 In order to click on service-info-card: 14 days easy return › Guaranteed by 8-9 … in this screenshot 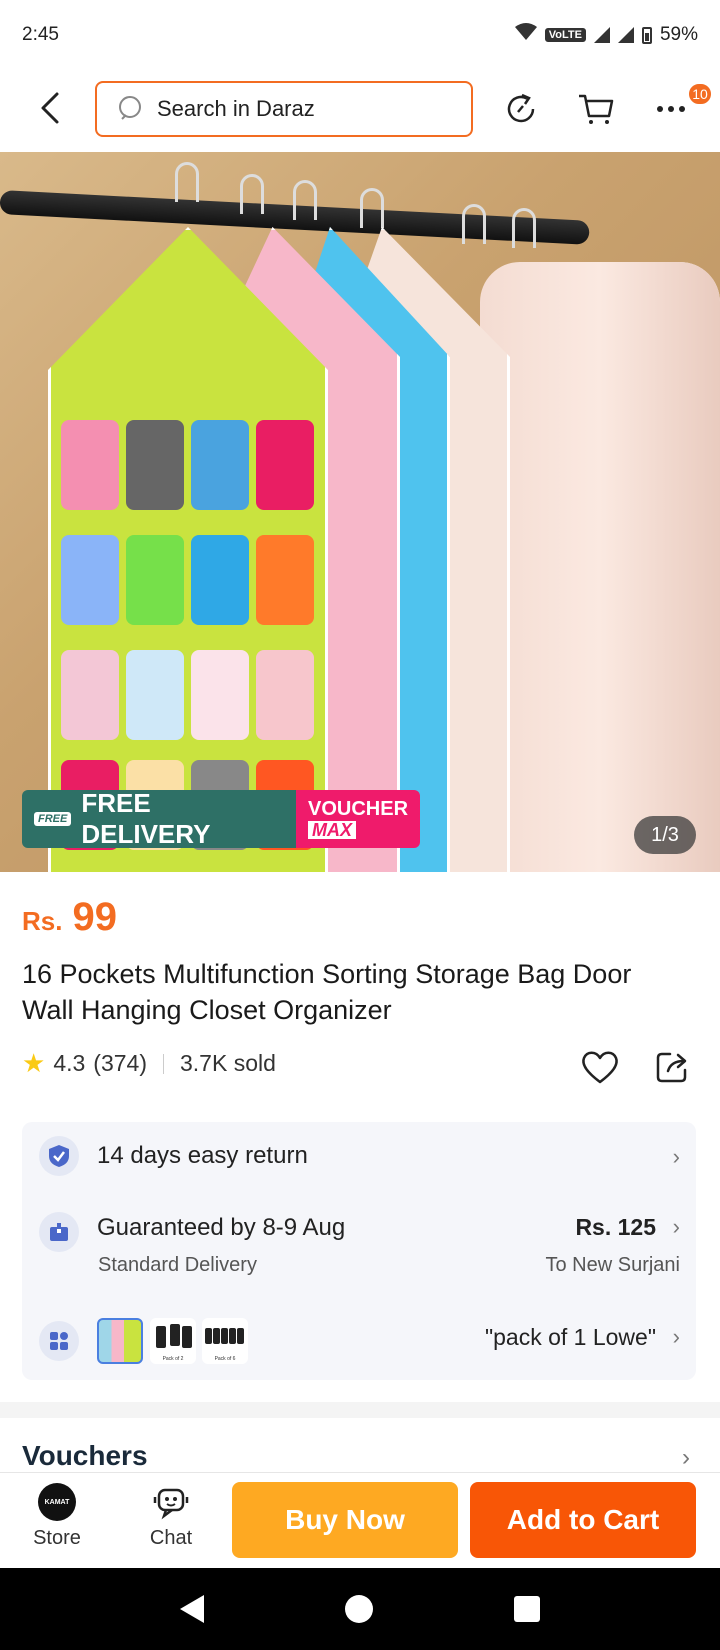, I will do `click(359, 1251)`.